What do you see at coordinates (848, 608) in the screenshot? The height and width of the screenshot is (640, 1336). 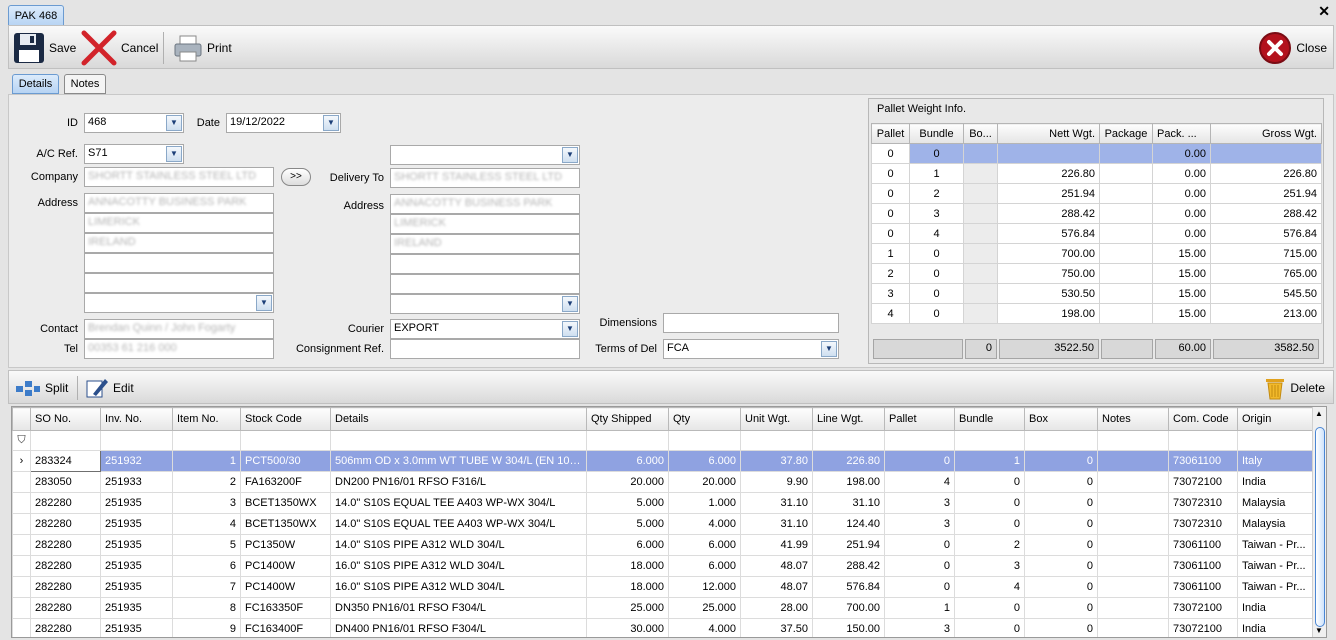 I see `table-cell: 700.00` at bounding box center [848, 608].